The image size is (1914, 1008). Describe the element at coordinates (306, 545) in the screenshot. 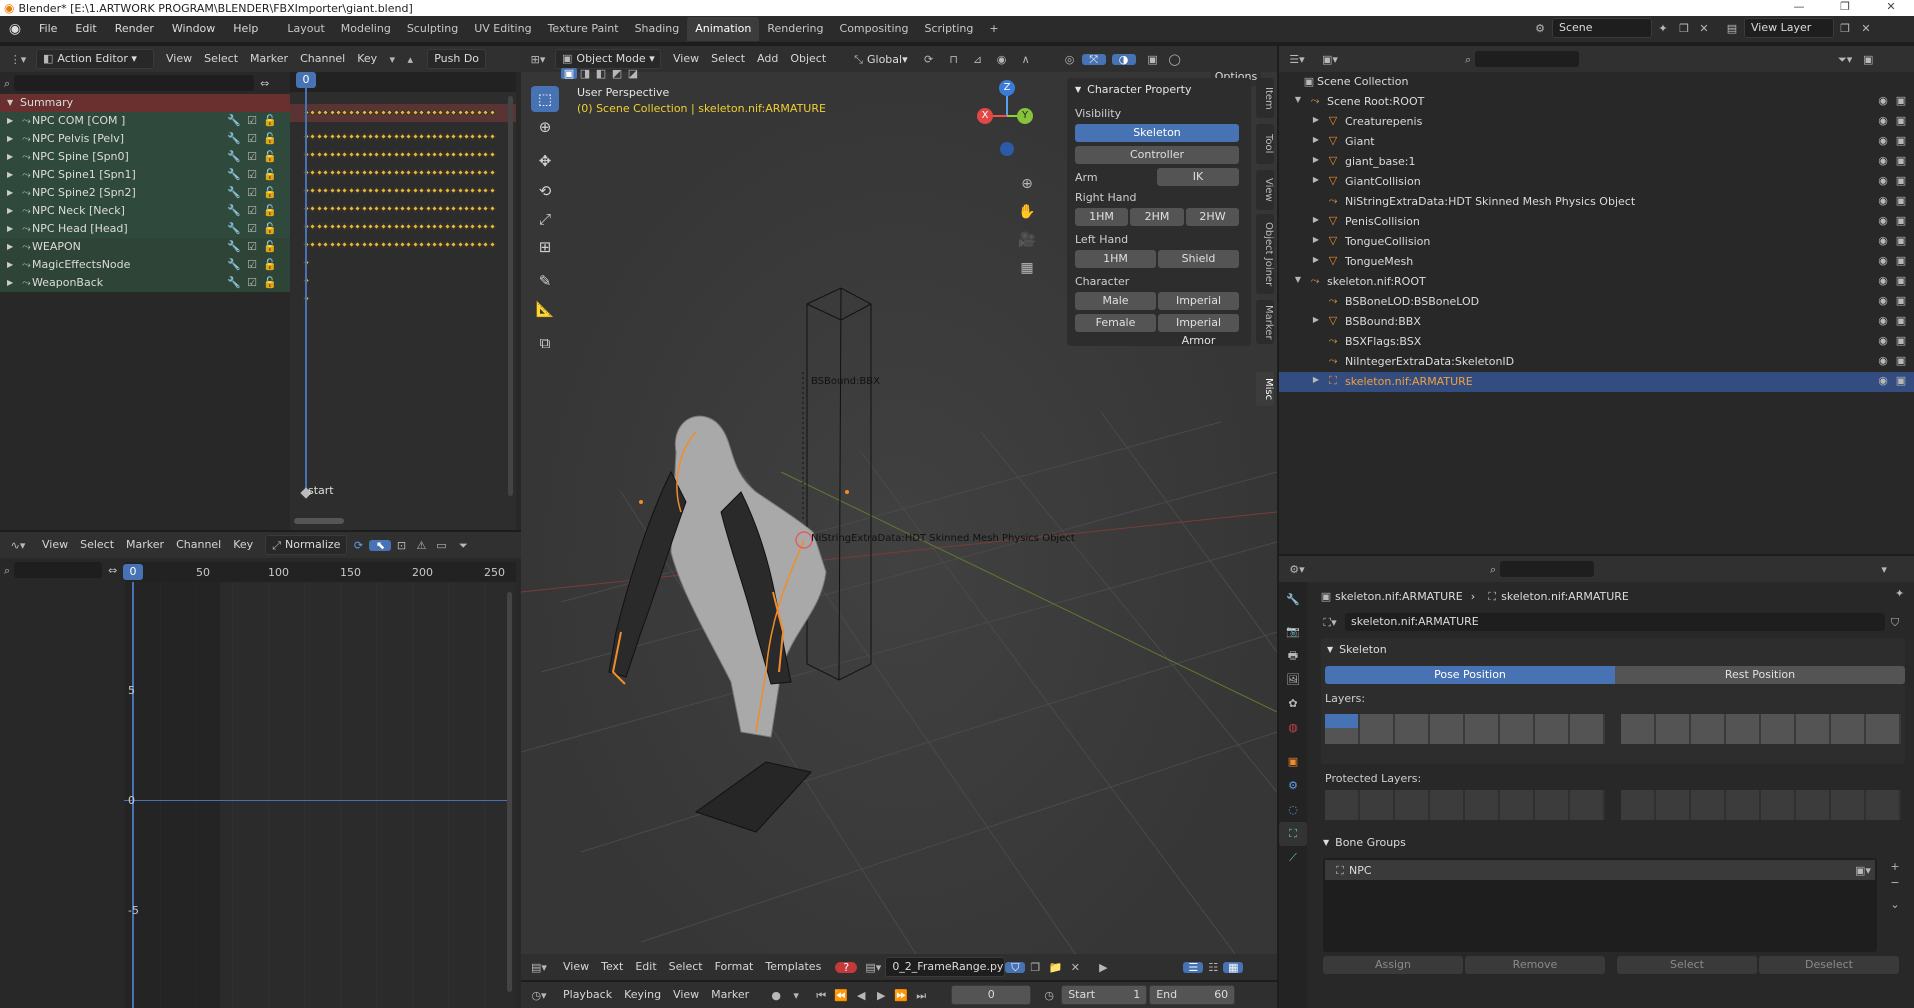

I see `normalize-toggle: ⤢ Normalize` at that location.